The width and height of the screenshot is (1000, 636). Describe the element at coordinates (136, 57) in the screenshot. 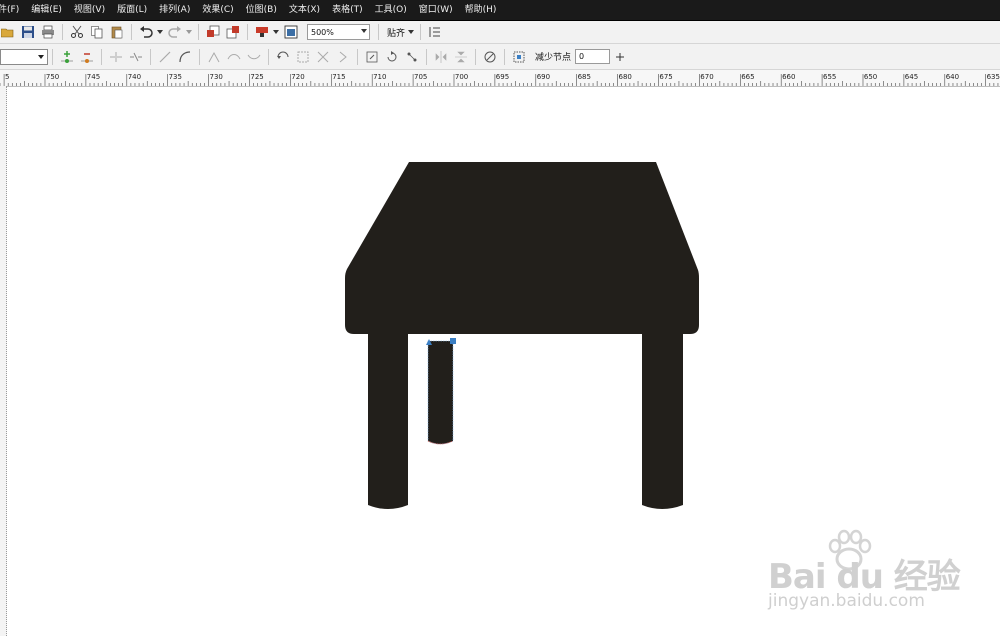

I see `break-curve-button` at that location.